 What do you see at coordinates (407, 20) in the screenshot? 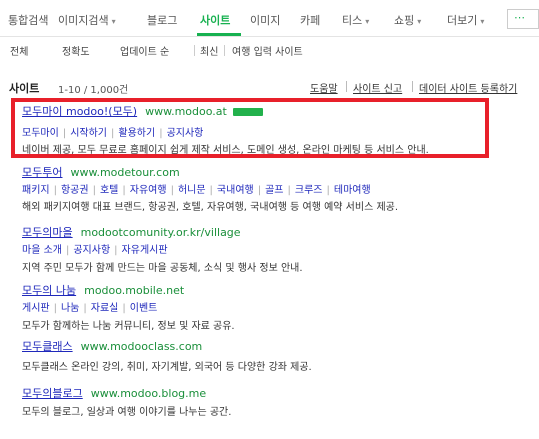
I see `tab-shopping: 쇼핑 ▾` at bounding box center [407, 20].